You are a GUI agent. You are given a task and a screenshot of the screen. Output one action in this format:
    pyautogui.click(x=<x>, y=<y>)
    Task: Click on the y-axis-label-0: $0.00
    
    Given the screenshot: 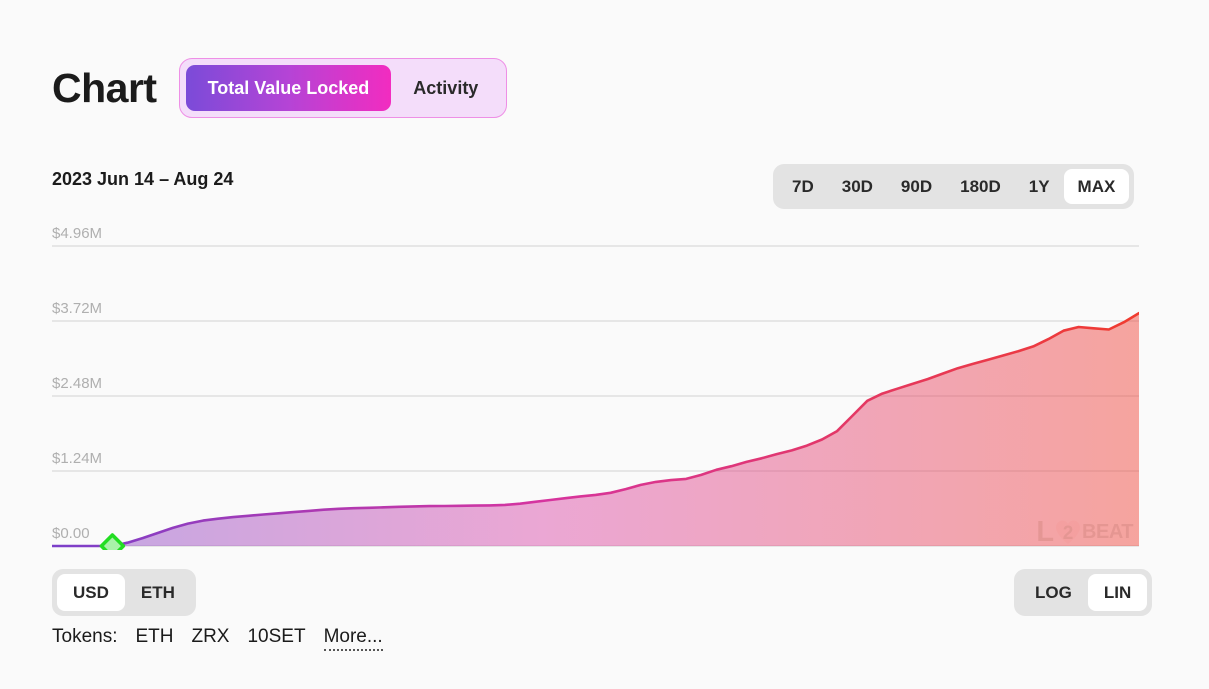 What is the action you would take?
    pyautogui.click(x=71, y=533)
    